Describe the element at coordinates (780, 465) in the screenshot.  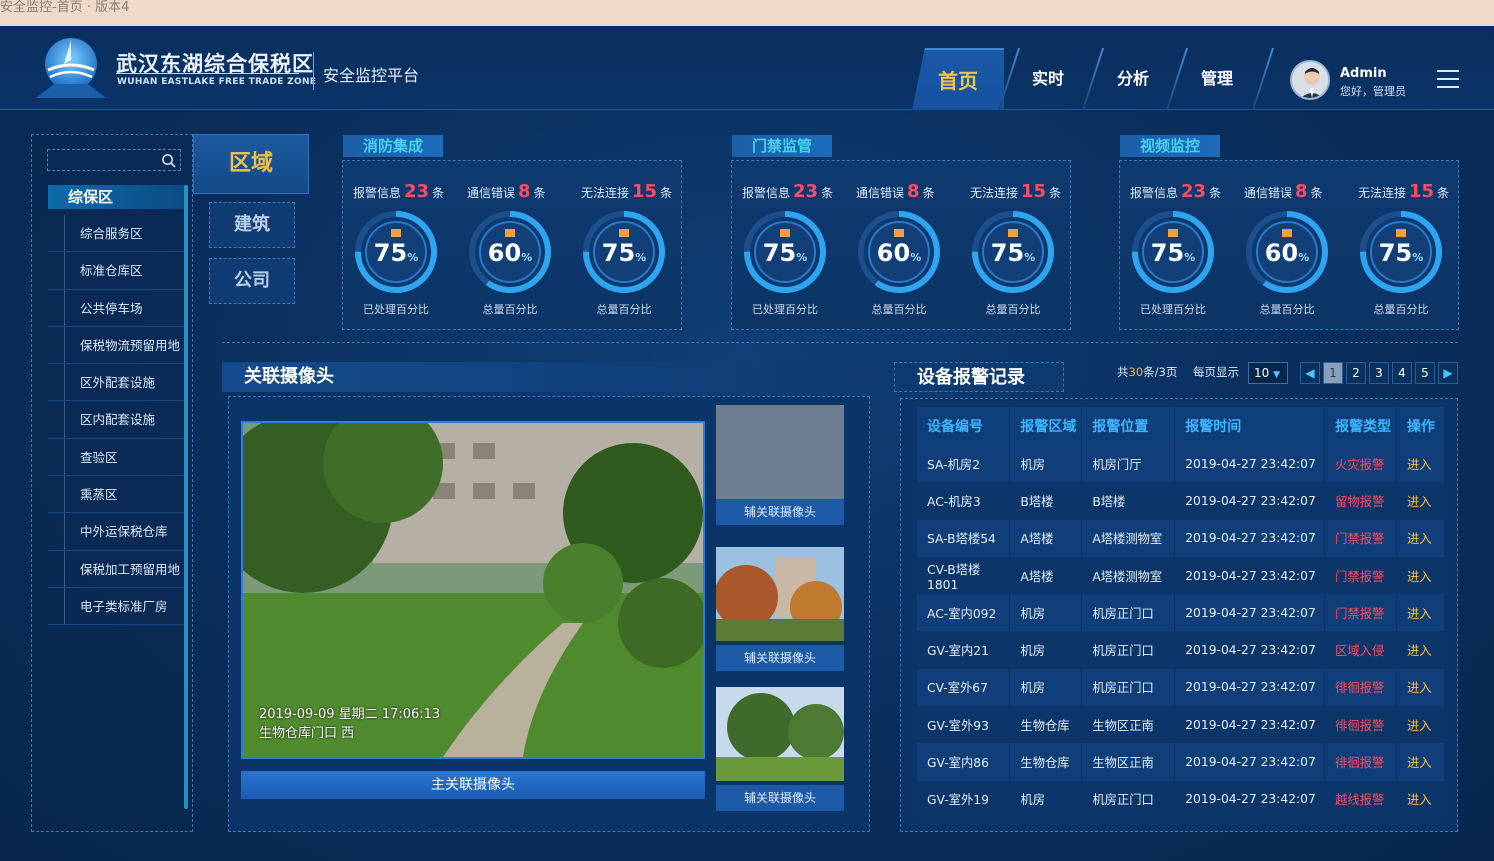
I see `aux-camera-1: 辅关联摄像头` at that location.